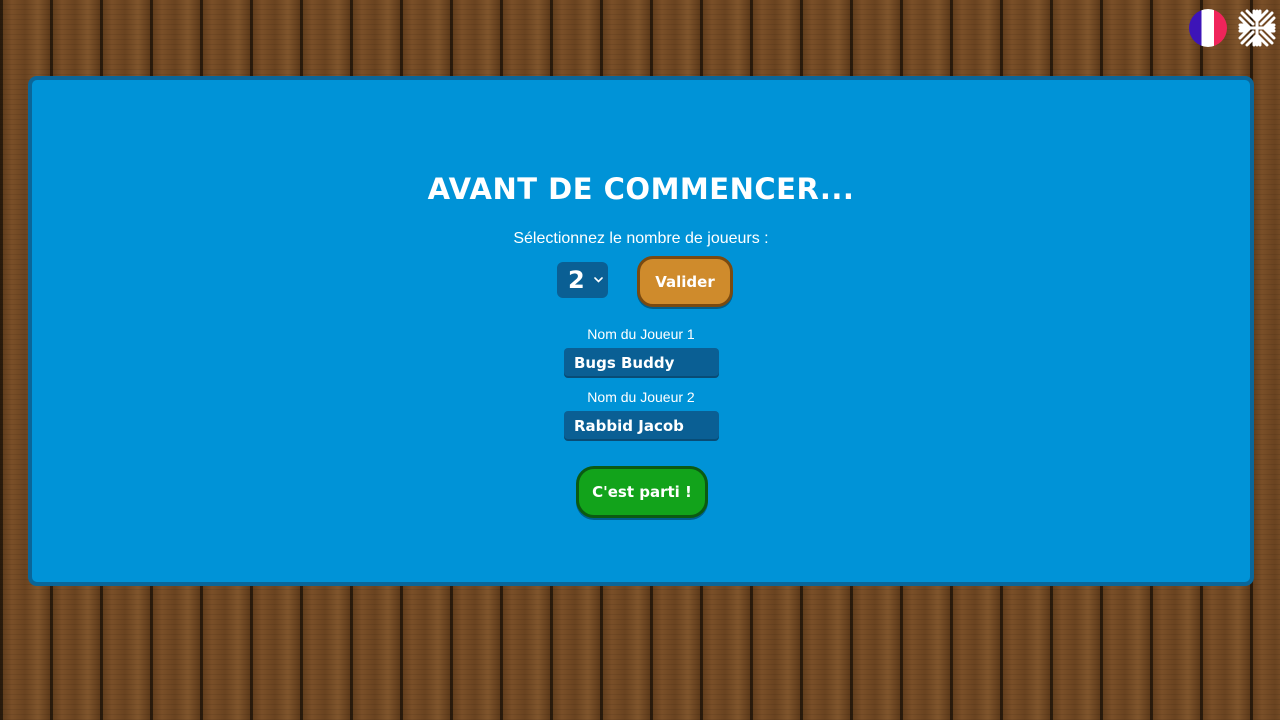  What do you see at coordinates (641, 397) in the screenshot?
I see `player-2-label: Nom du Joueur 2` at bounding box center [641, 397].